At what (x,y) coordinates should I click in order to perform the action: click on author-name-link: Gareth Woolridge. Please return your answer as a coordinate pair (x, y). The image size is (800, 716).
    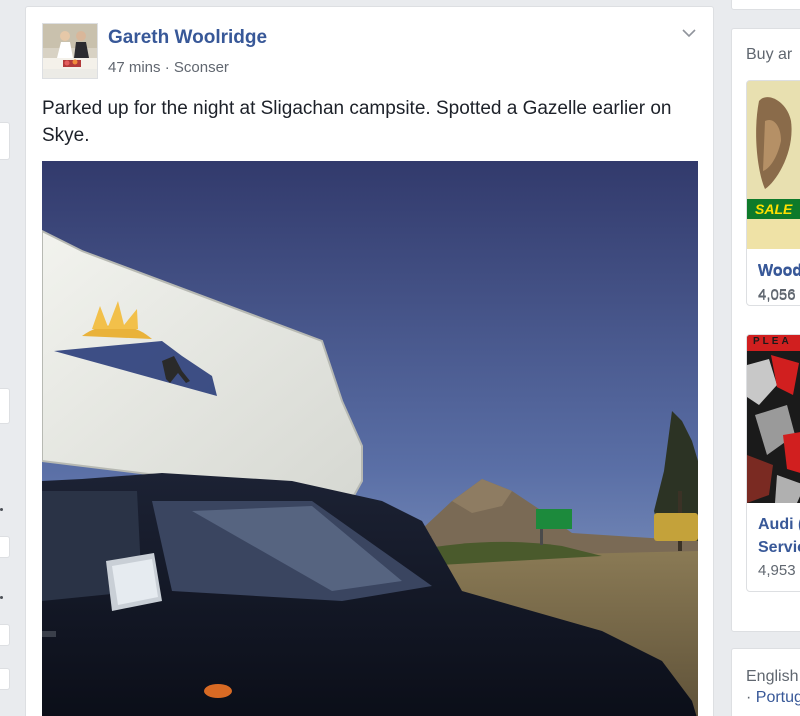
    Looking at the image, I should click on (187, 38).